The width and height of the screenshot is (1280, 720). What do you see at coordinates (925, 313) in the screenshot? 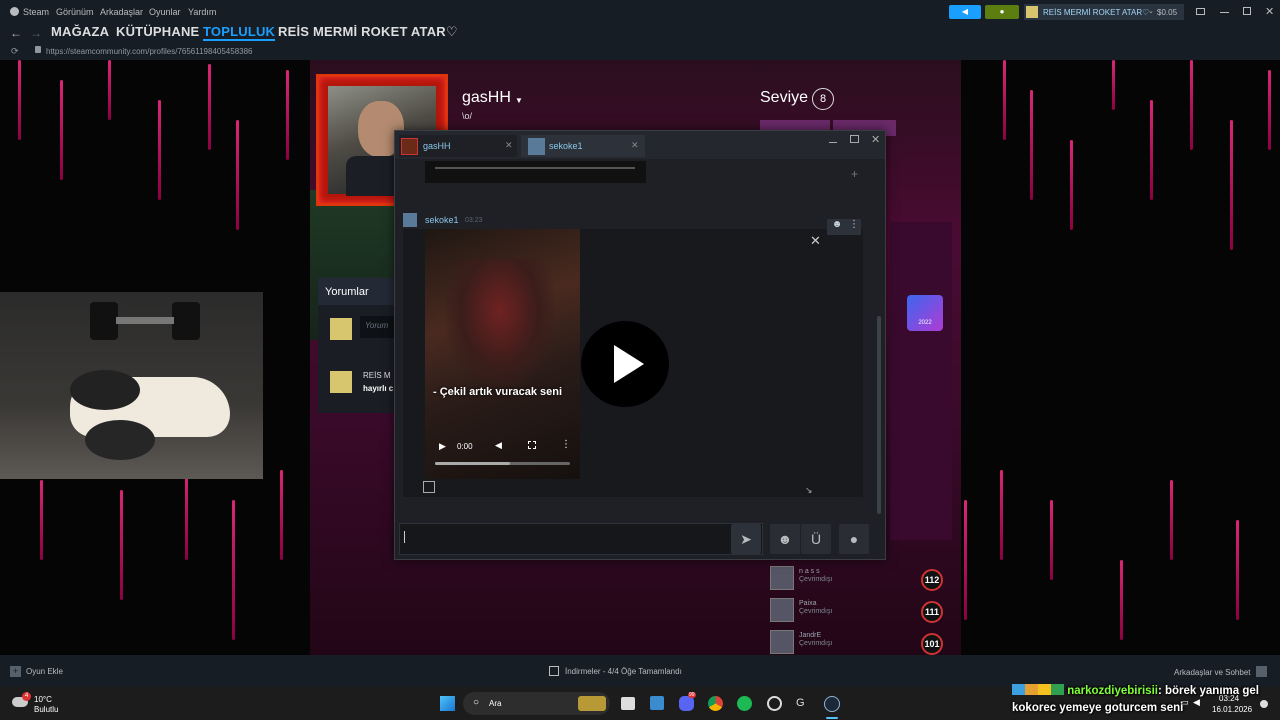
I see `badge-2022: 2022` at bounding box center [925, 313].